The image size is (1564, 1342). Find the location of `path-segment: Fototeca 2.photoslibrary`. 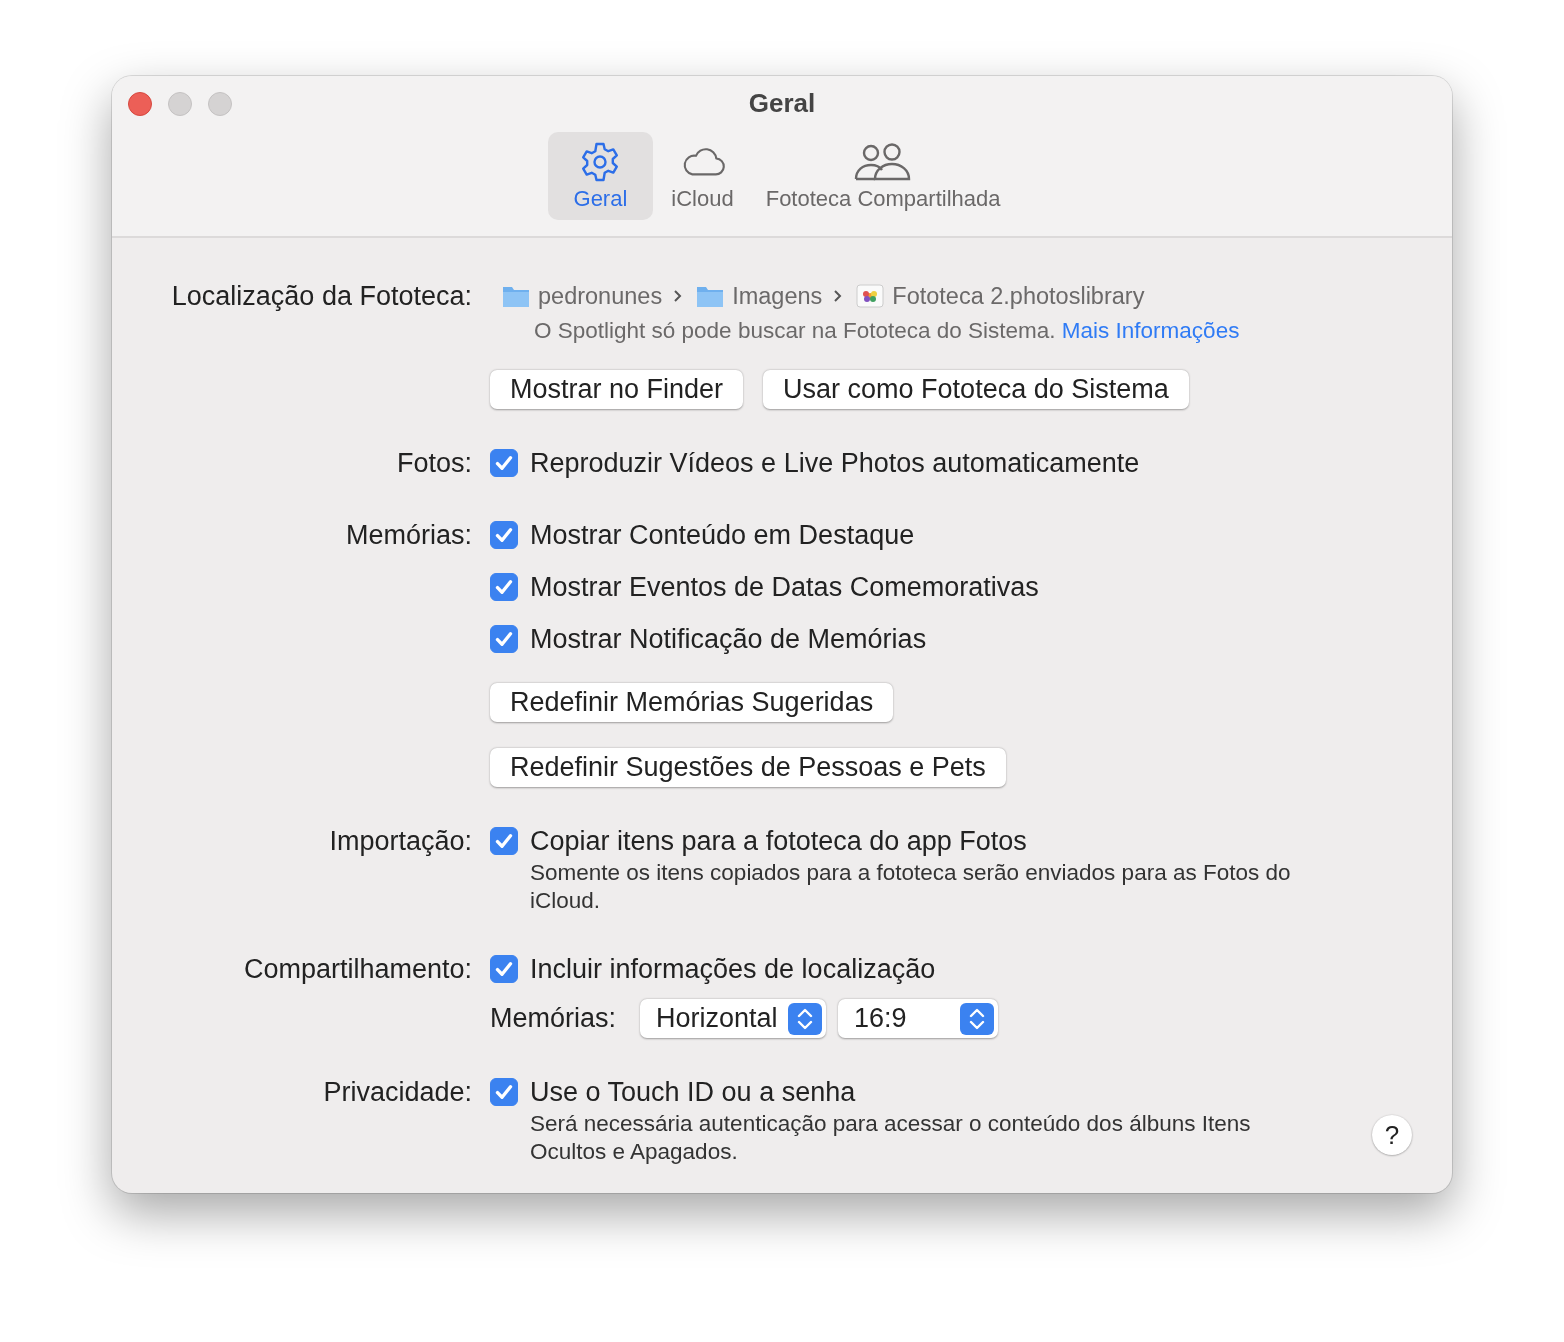

path-segment: Fototeca 2.photoslibrary is located at coordinates (1018, 296).